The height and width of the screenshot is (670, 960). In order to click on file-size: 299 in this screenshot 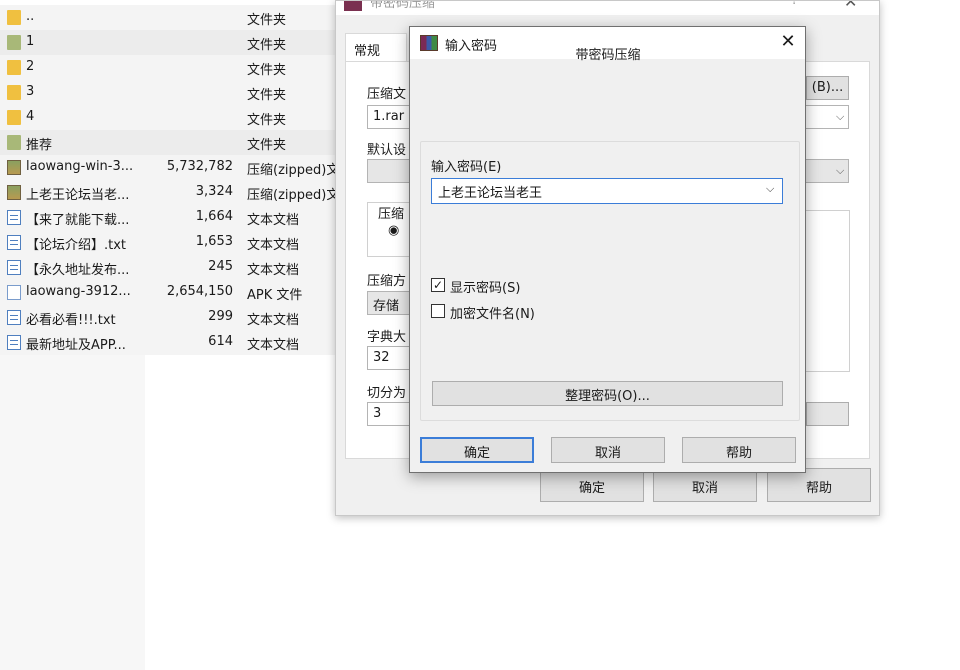, I will do `click(220, 316)`.